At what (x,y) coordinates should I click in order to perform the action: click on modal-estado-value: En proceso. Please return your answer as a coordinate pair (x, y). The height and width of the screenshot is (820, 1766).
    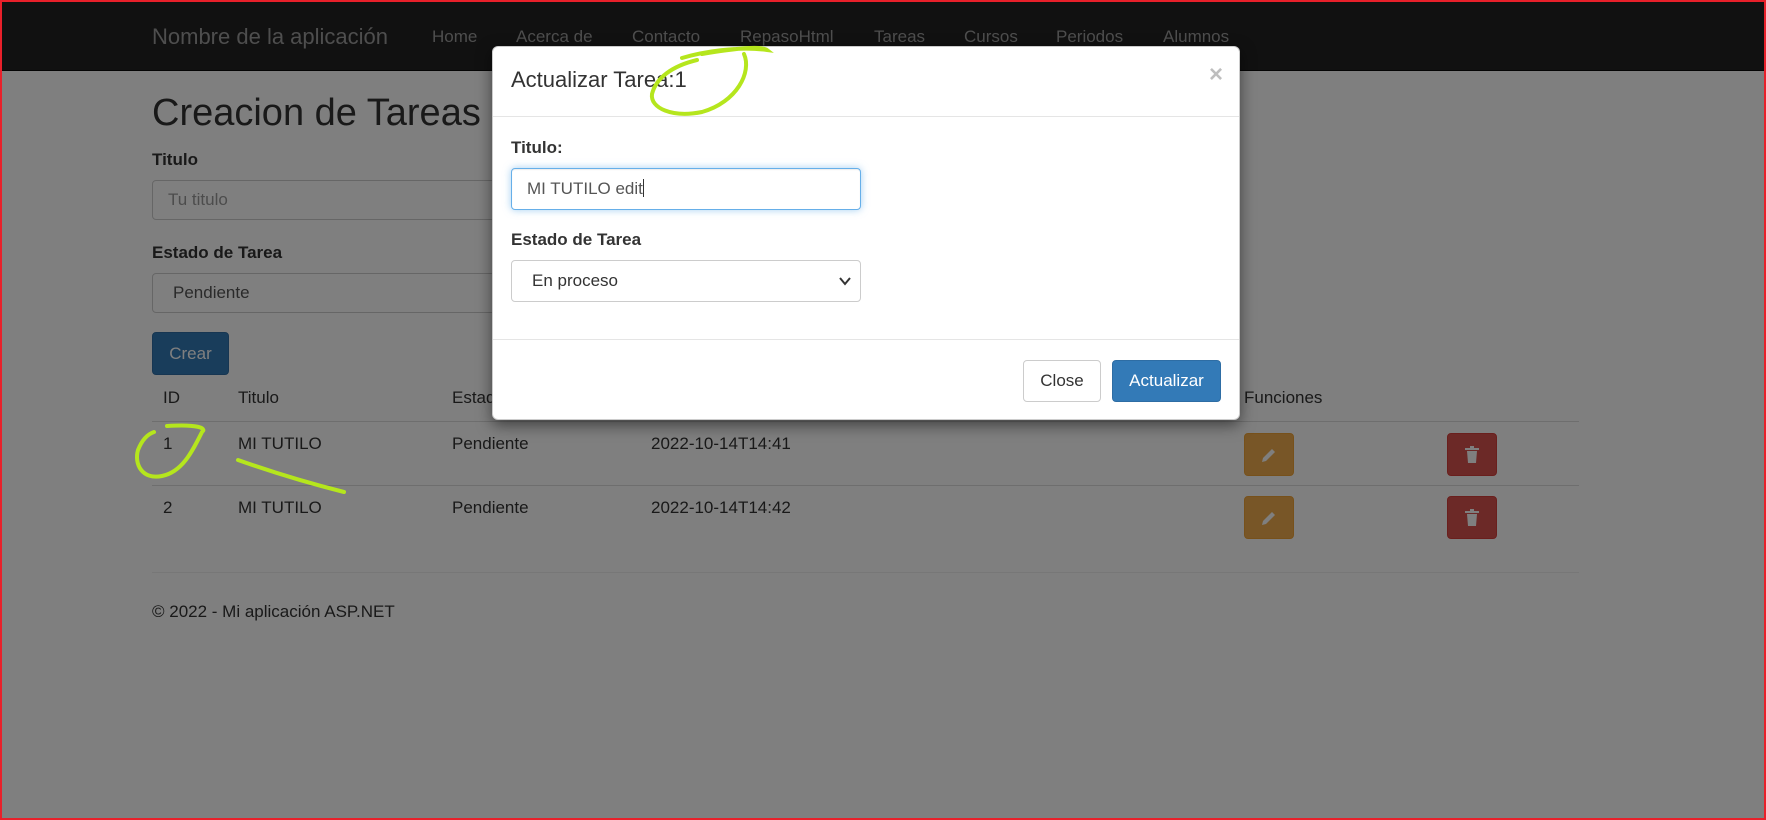
    Looking at the image, I should click on (575, 280).